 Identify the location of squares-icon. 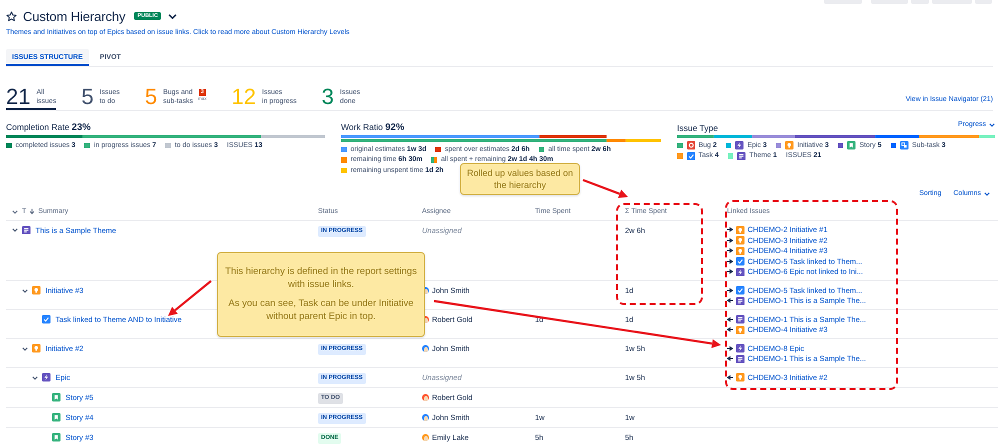
(904, 145).